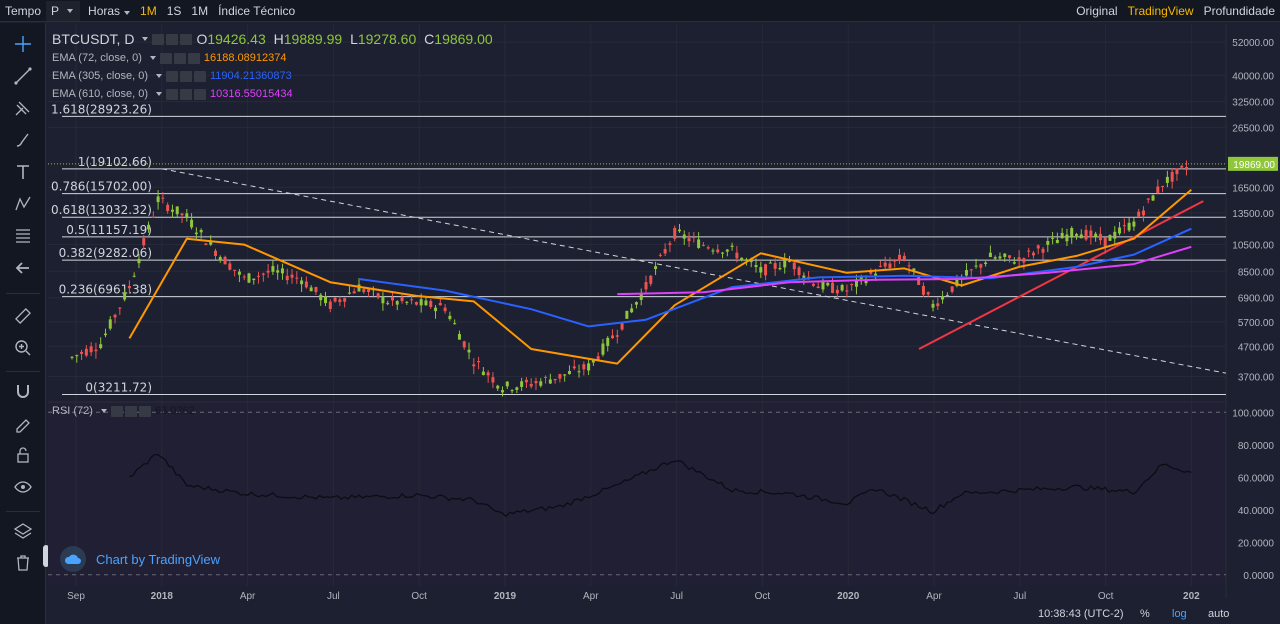  I want to click on x-tick-label: 2019, so click(505, 596).